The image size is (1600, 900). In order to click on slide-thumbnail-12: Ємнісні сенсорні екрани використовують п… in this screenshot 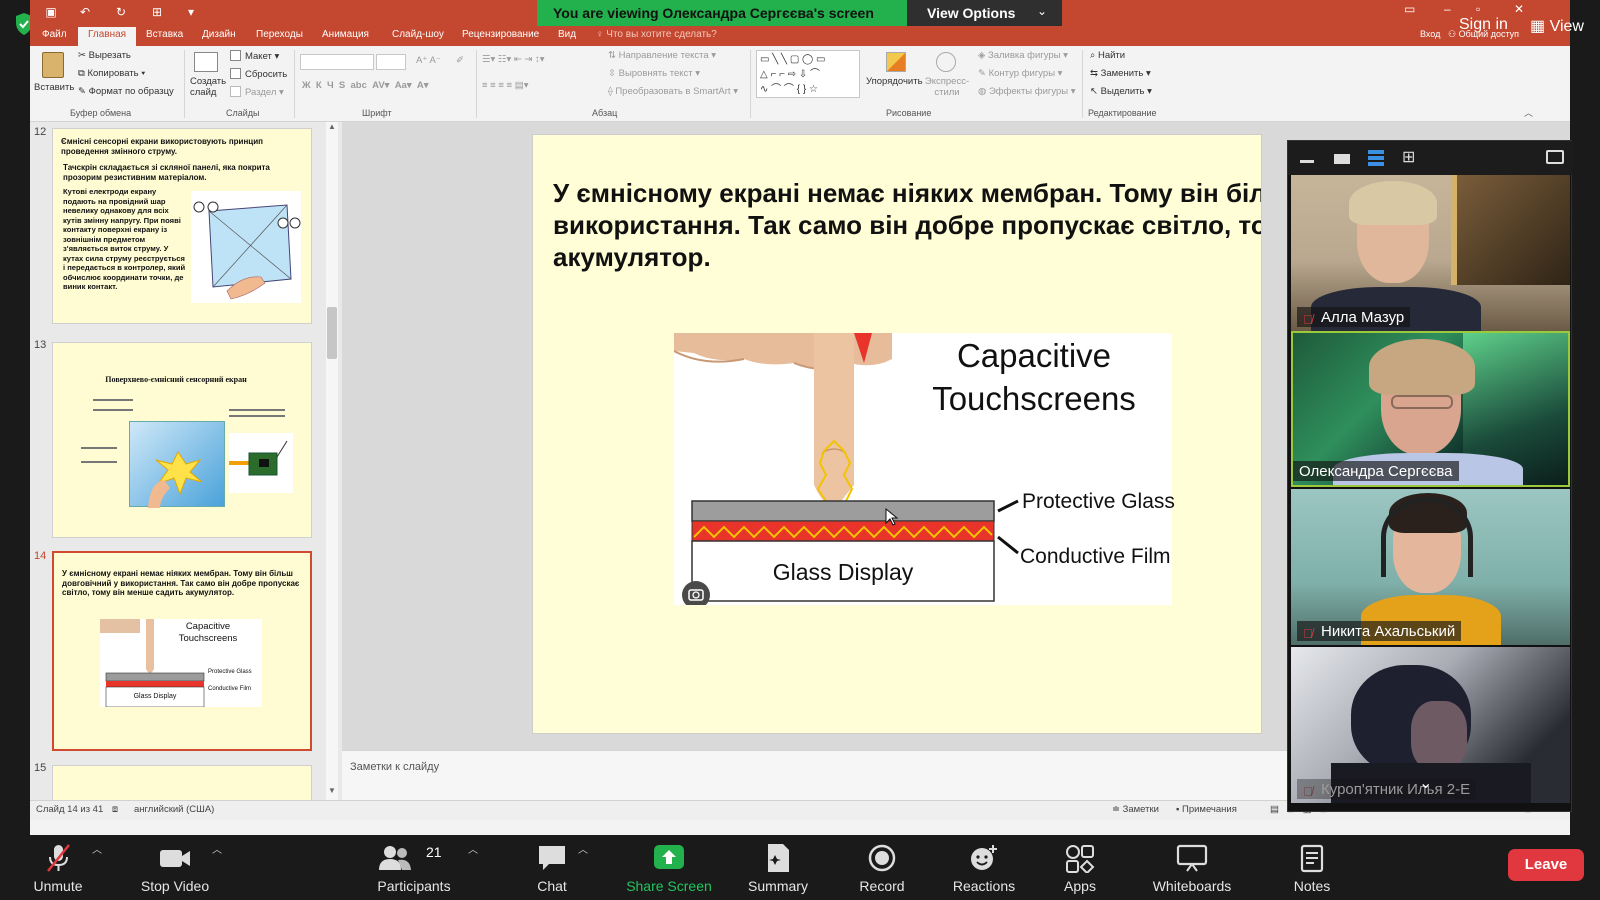, I will do `click(182, 226)`.